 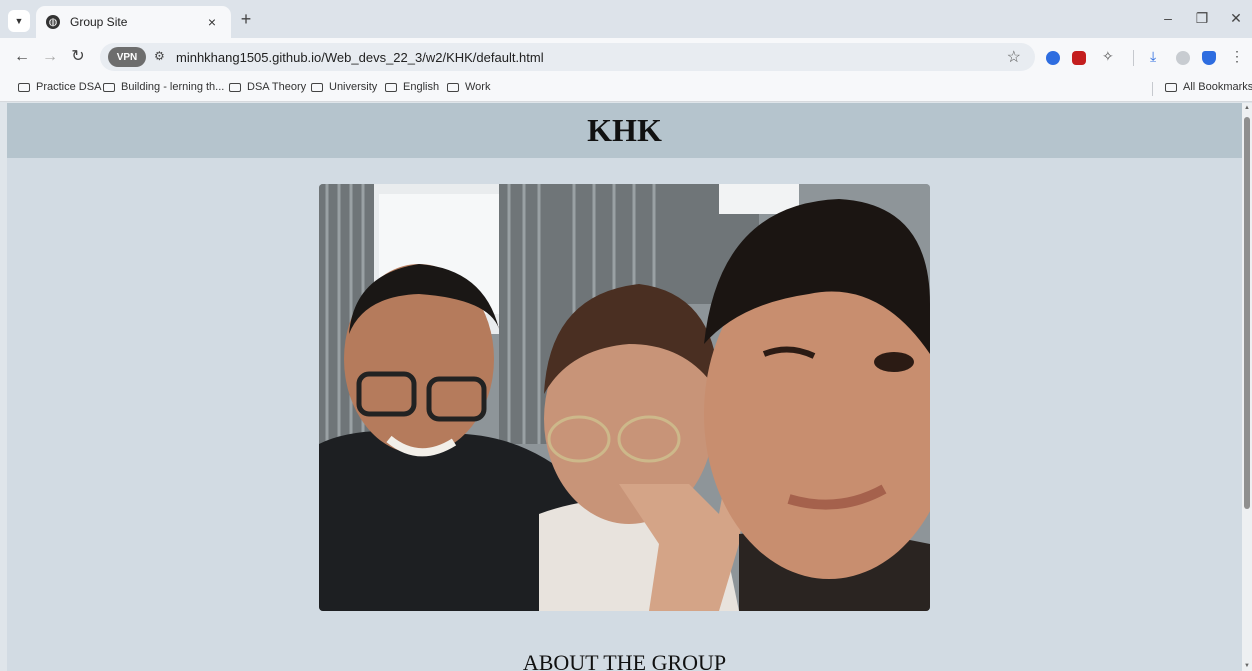 What do you see at coordinates (1168, 18) in the screenshot?
I see `minimize-button: –` at bounding box center [1168, 18].